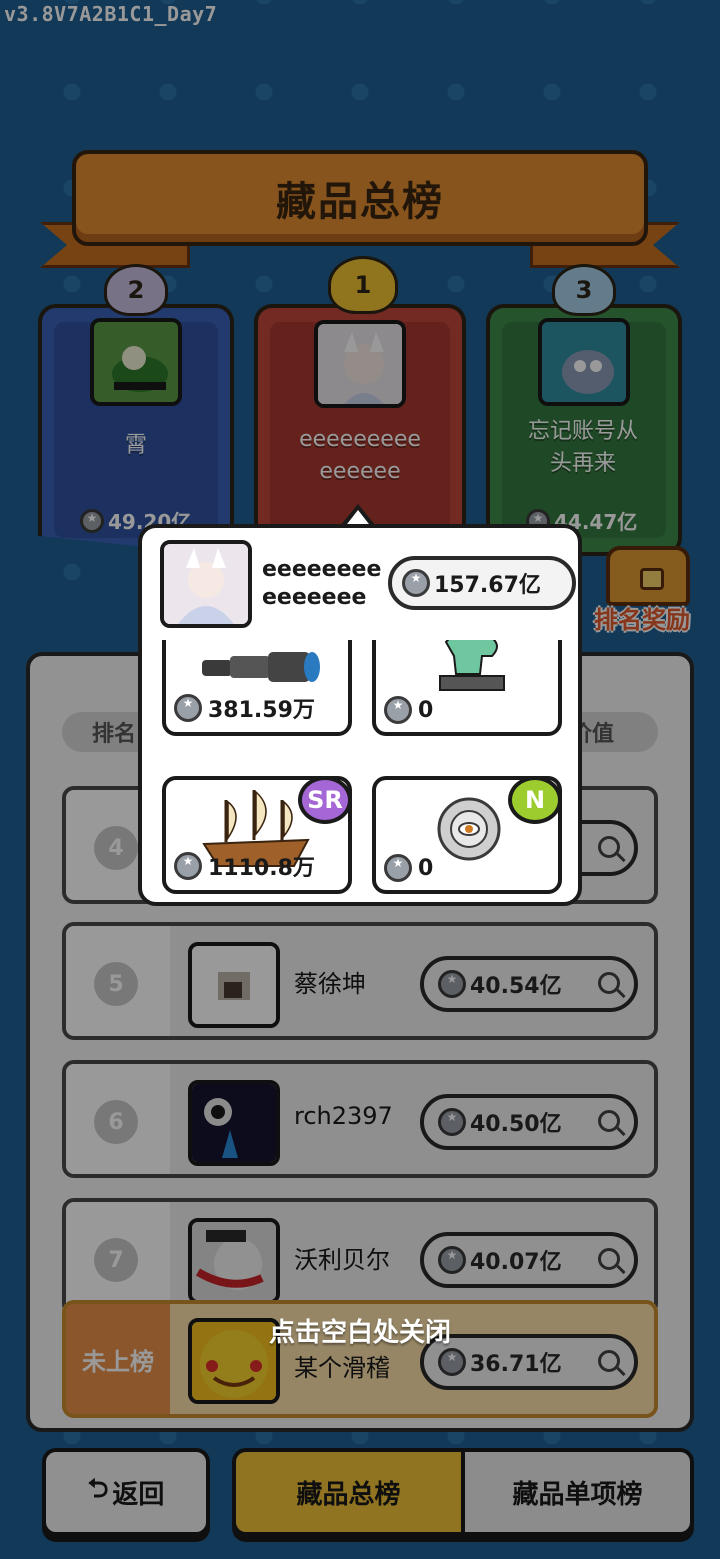 The height and width of the screenshot is (1559, 720). Describe the element at coordinates (244, 866) in the screenshot. I see `item-value: 1110.8万` at that location.